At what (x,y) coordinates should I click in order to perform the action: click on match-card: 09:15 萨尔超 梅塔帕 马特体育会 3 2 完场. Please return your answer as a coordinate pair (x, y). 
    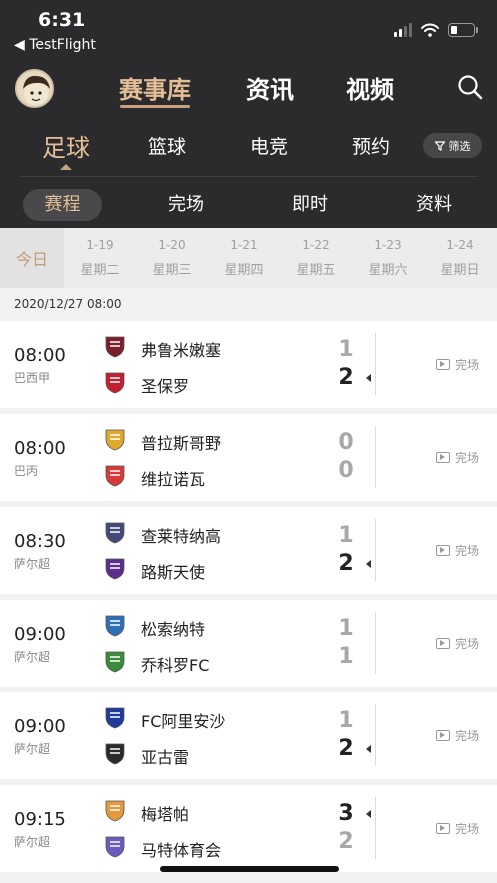
    Looking at the image, I should click on (248, 828).